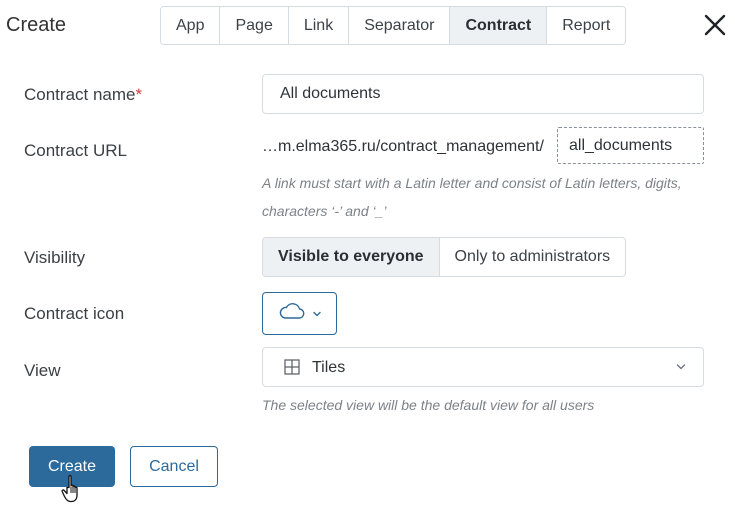 The width and height of the screenshot is (735, 515). Describe the element at coordinates (55, 257) in the screenshot. I see `visibility-label: Visibility` at that location.